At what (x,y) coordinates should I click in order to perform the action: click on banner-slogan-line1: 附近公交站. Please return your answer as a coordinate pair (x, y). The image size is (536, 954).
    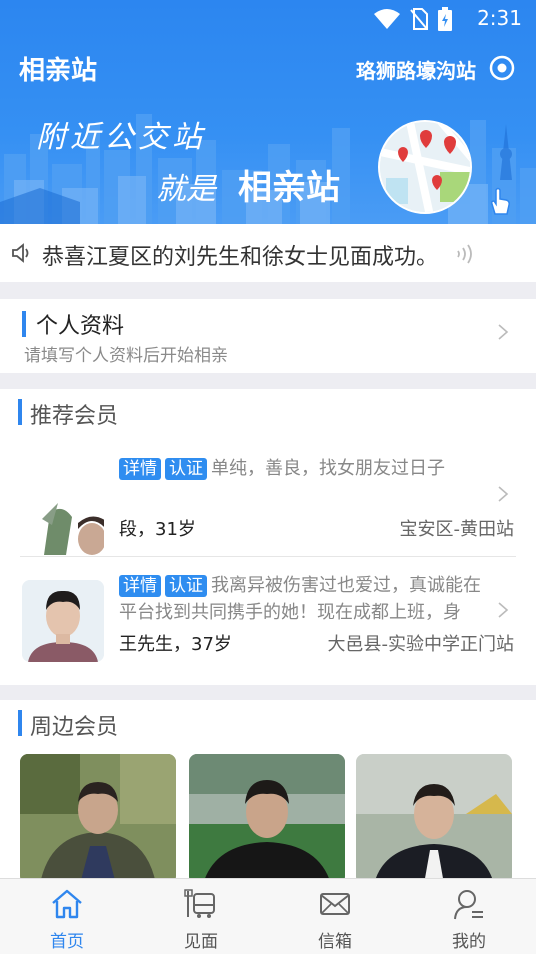
    Looking at the image, I should click on (121, 137).